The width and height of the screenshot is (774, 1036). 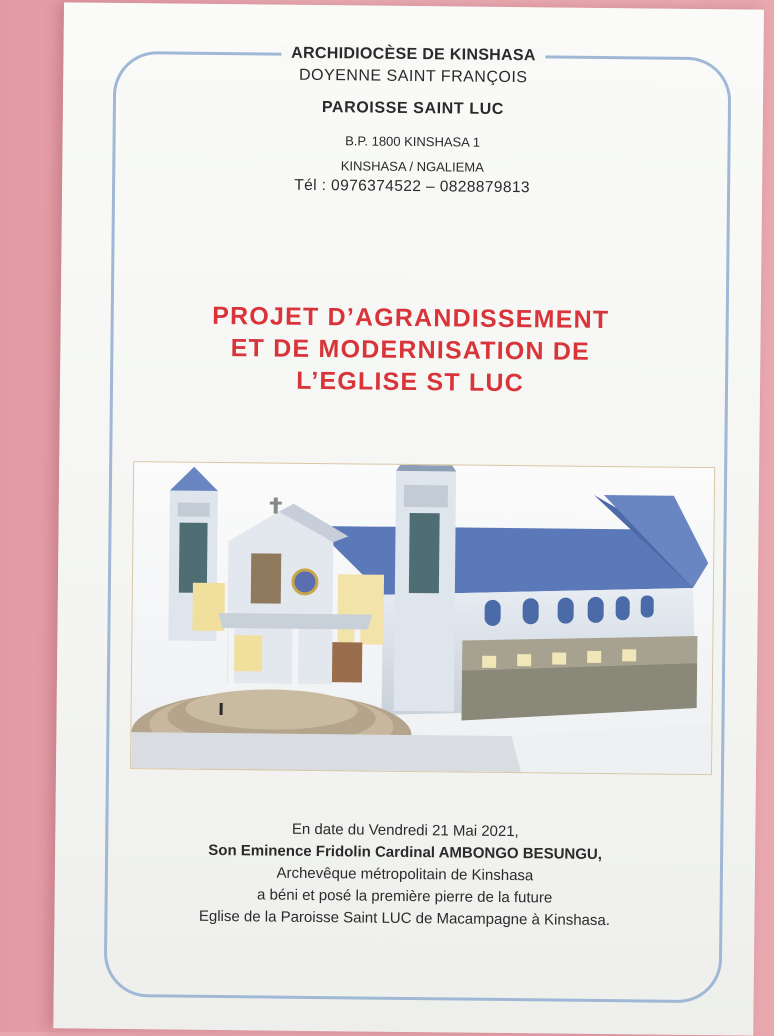 I want to click on archdiocese-name: ARCHIDIOCÈSE DE KINSHASA, so click(x=413, y=55).